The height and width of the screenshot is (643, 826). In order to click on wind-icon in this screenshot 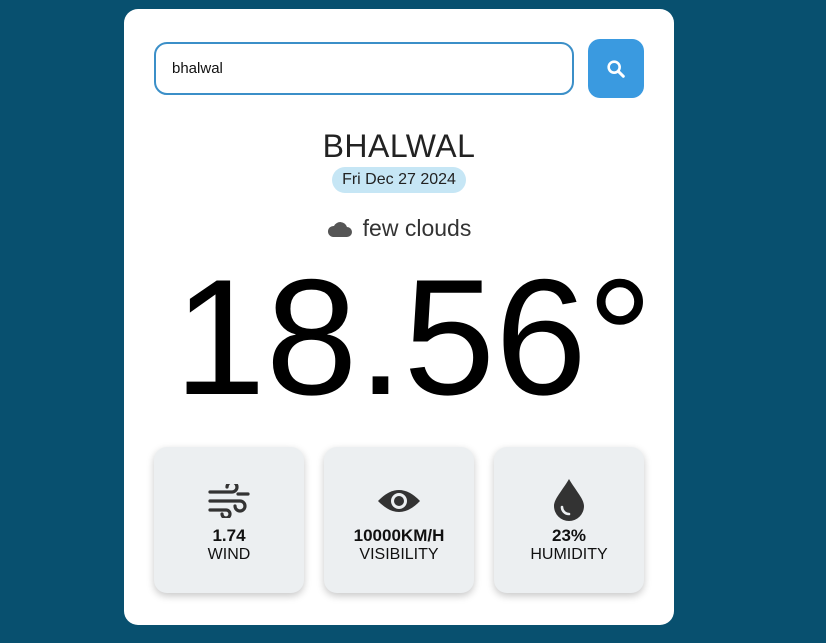, I will do `click(229, 501)`.